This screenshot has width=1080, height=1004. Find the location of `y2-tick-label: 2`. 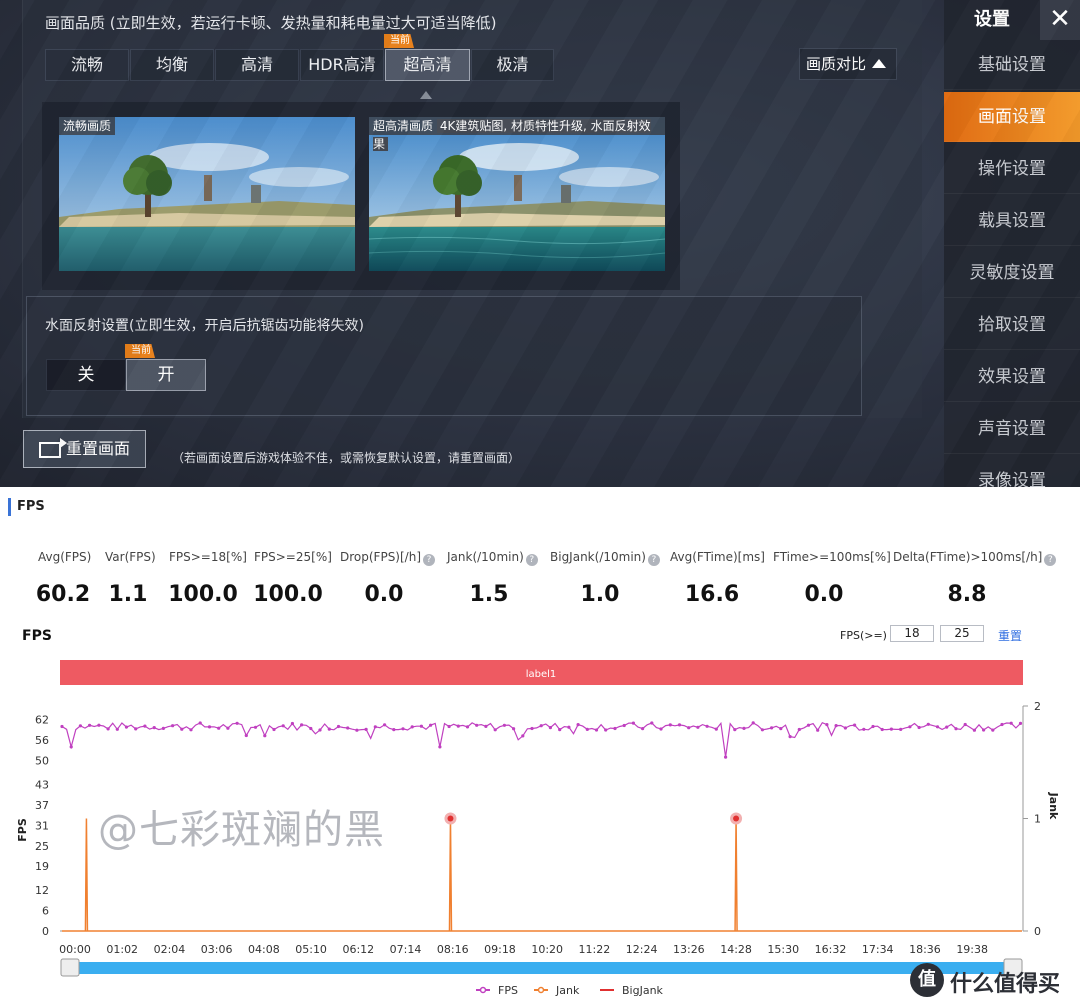

y2-tick-label: 2 is located at coordinates (1037, 706).